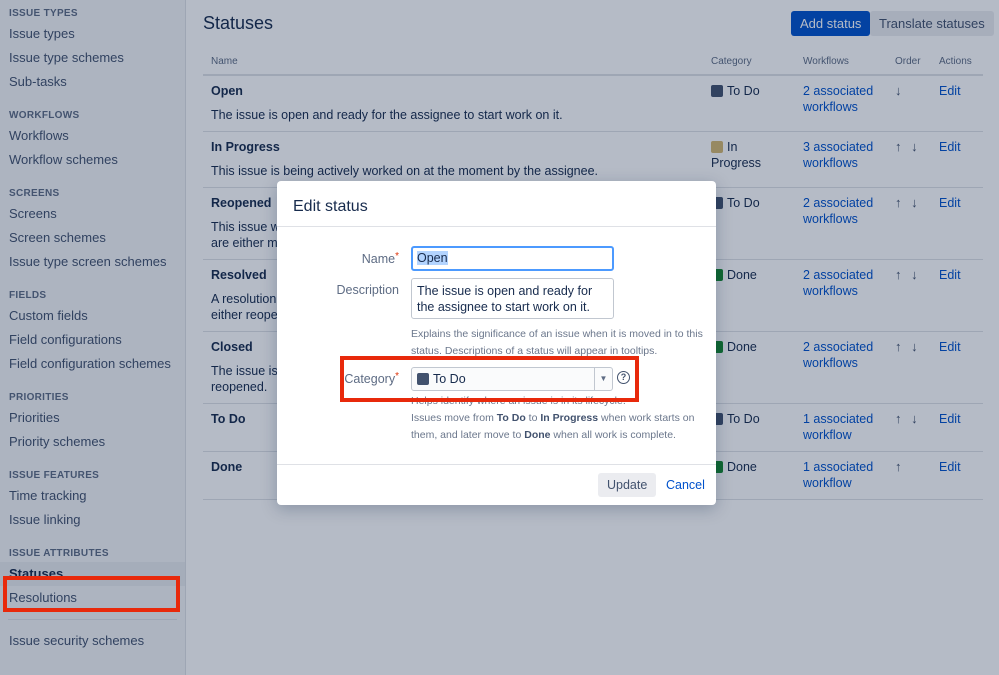 The width and height of the screenshot is (999, 675). Describe the element at coordinates (330, 206) in the screenshot. I see `dialog-title: Edit status` at that location.